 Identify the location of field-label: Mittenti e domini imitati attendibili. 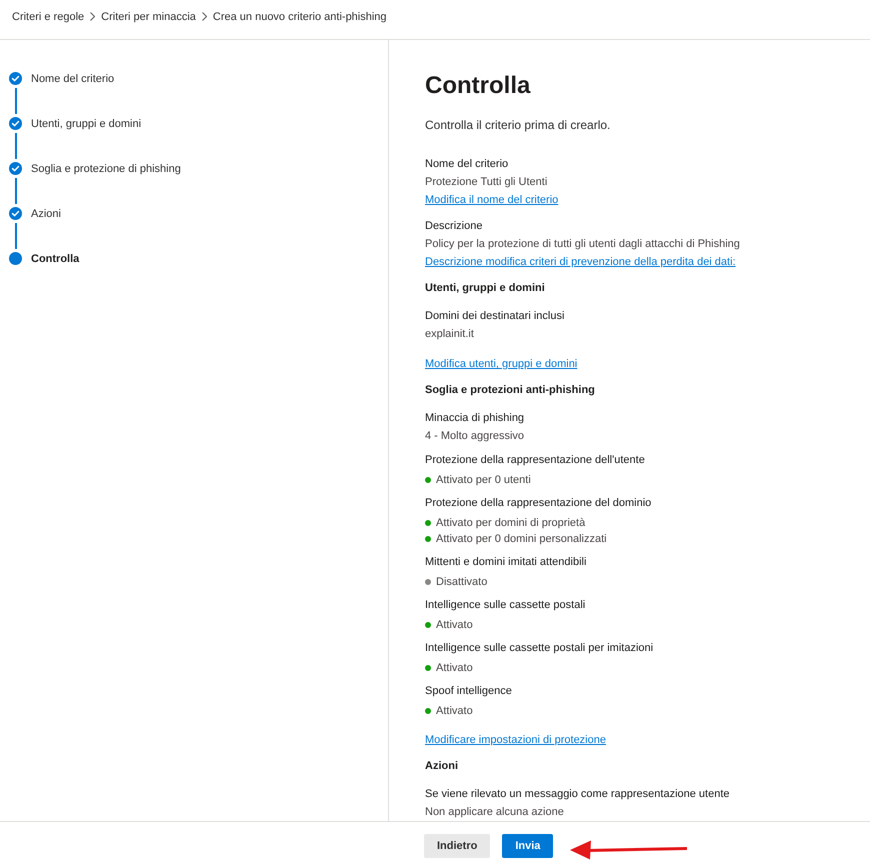
(505, 562).